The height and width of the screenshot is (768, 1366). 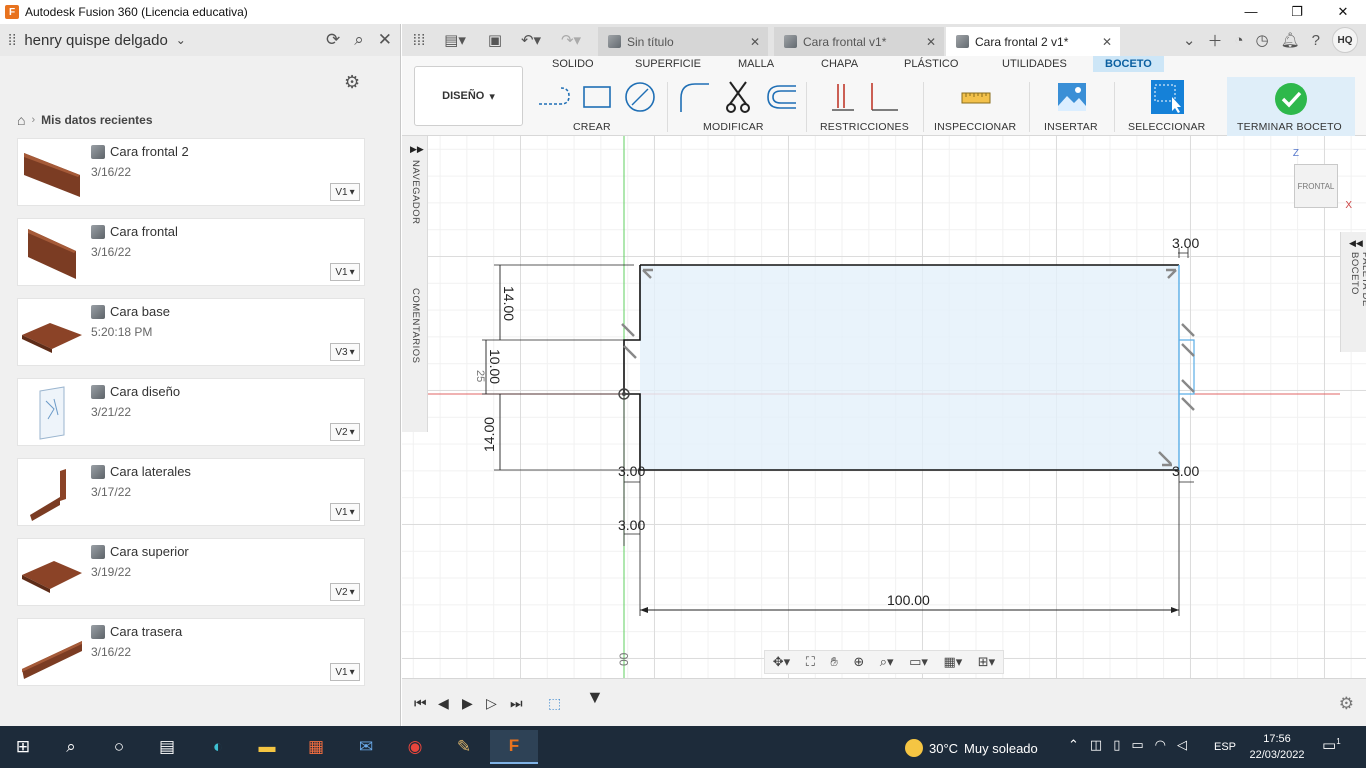 I want to click on go-to-start-icon: ⏮︎, so click(x=420, y=703).